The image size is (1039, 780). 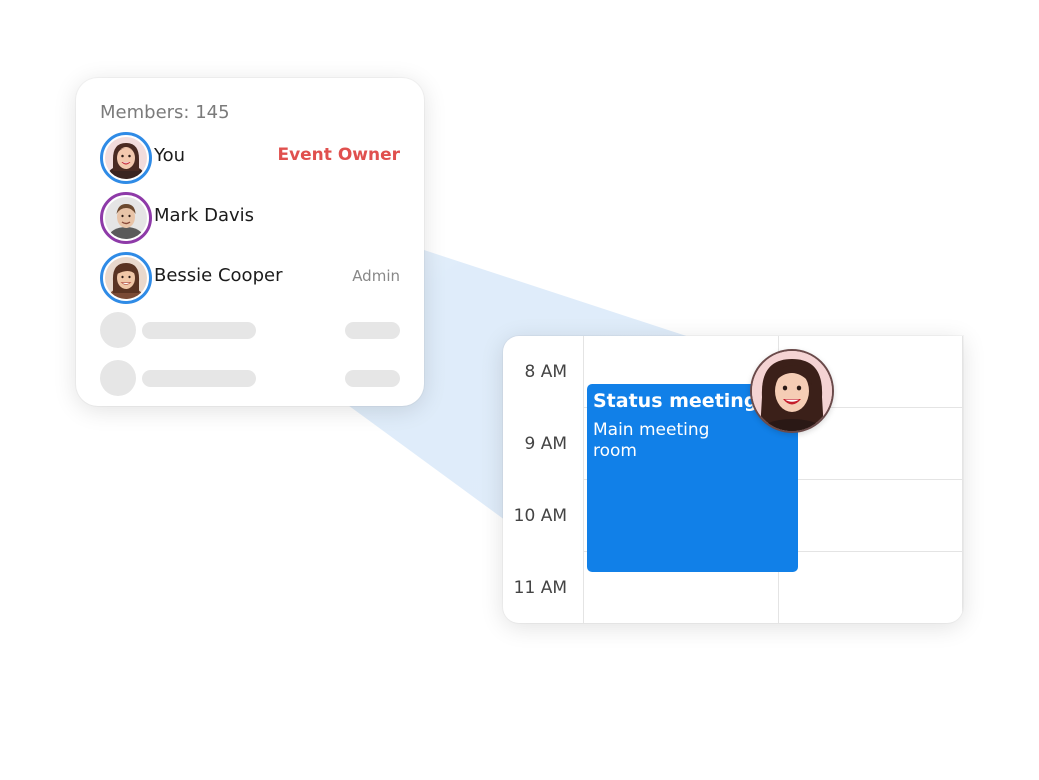 I want to click on member-name: Mark Davis, so click(x=204, y=215).